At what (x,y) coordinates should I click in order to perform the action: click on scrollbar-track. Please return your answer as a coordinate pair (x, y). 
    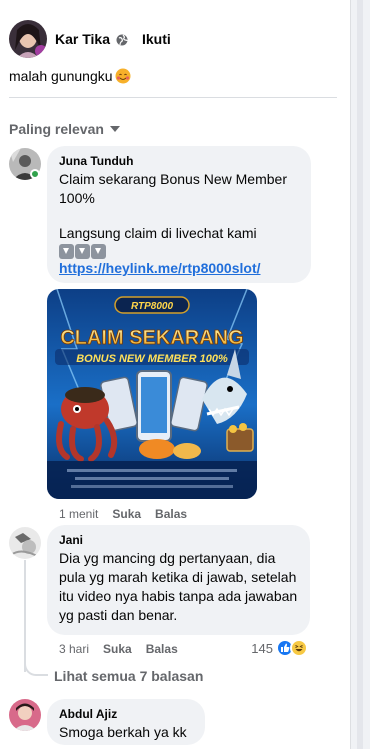
    Looking at the image, I should click on (360, 374).